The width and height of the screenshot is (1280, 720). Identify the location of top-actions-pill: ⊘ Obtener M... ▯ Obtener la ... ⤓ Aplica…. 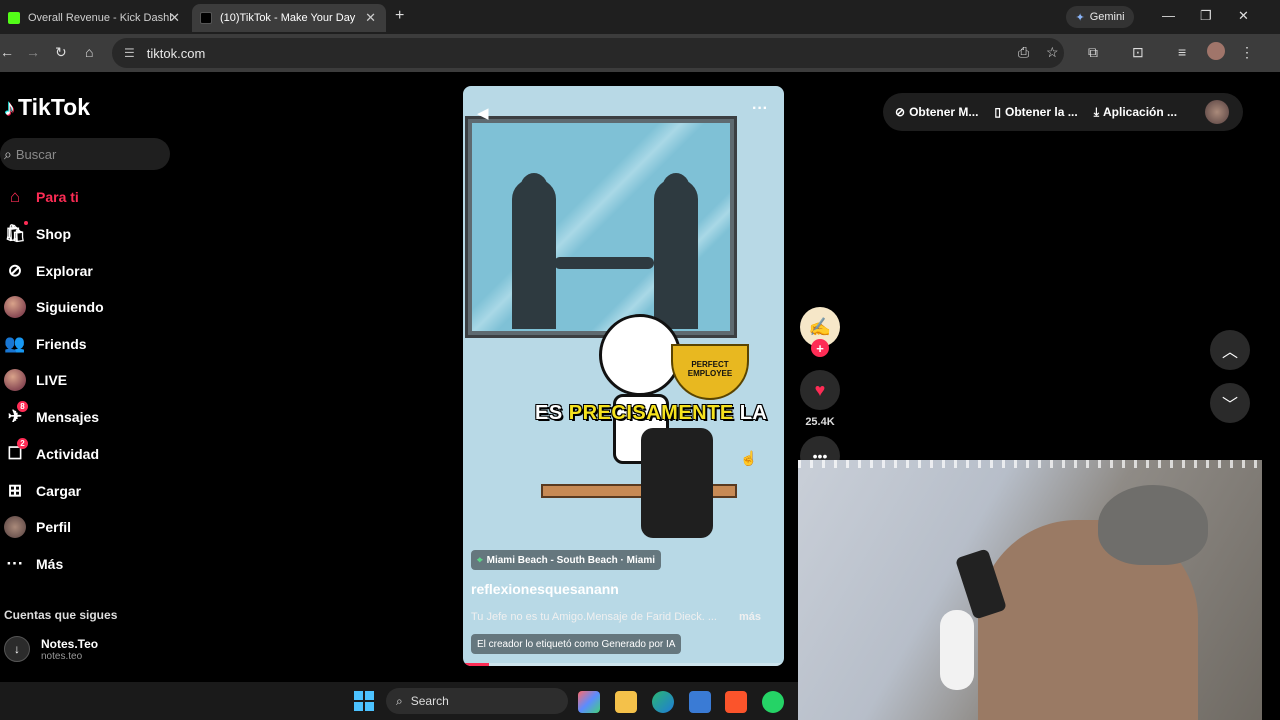
(1063, 112).